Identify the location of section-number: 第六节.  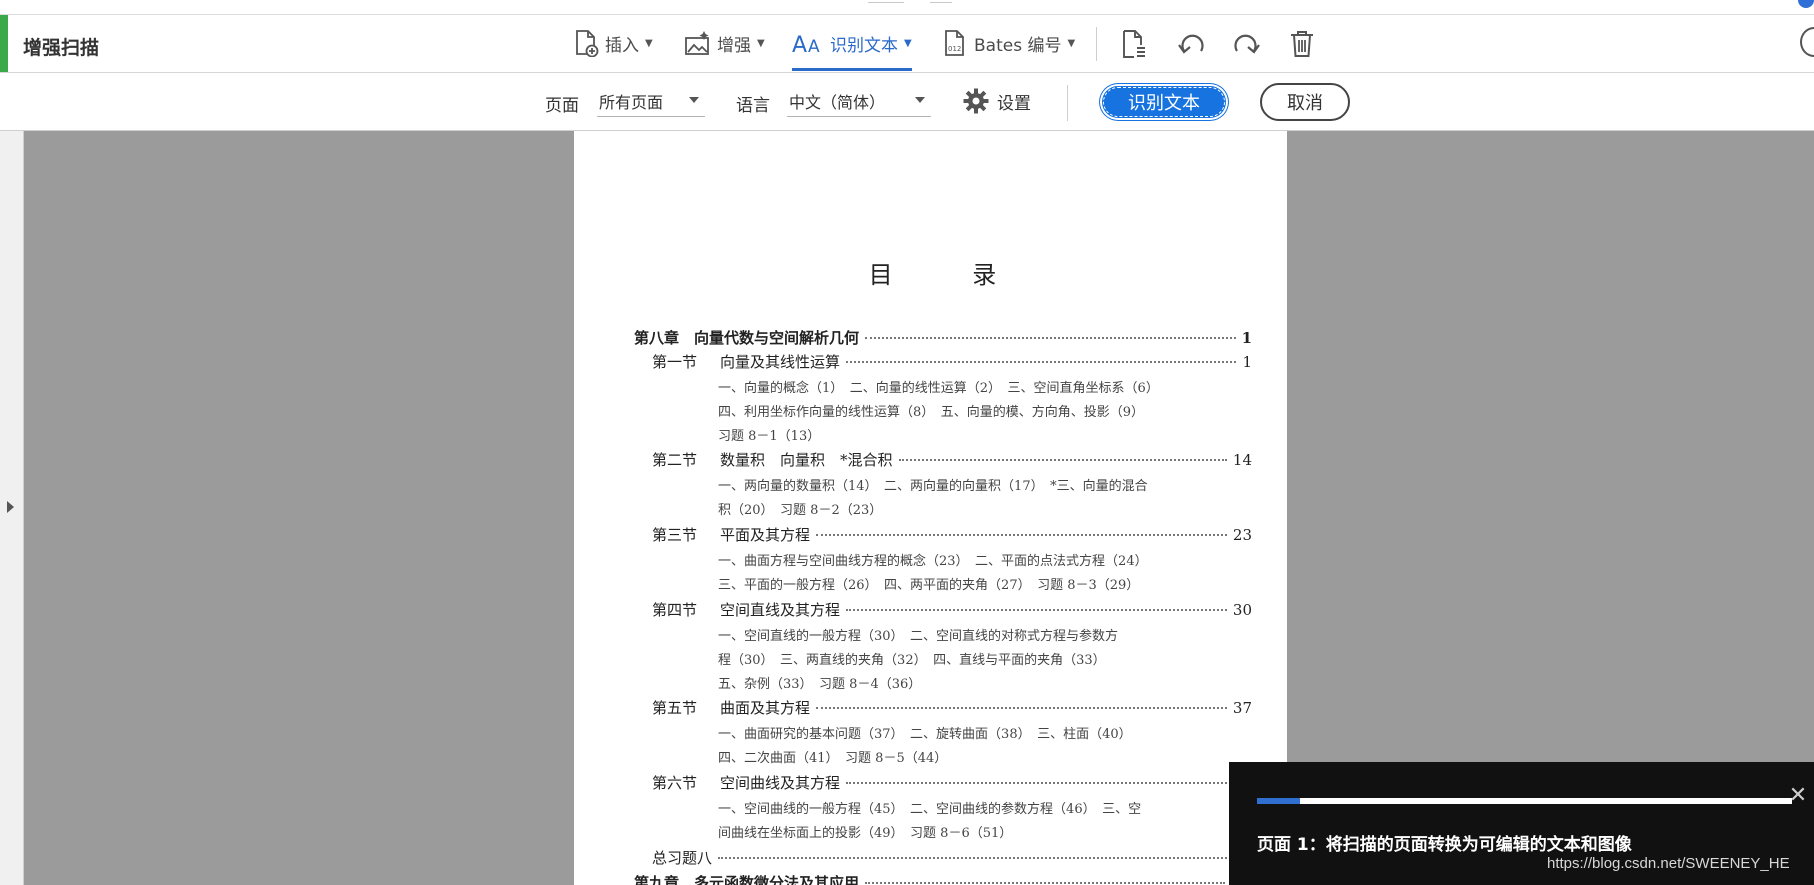
(675, 783).